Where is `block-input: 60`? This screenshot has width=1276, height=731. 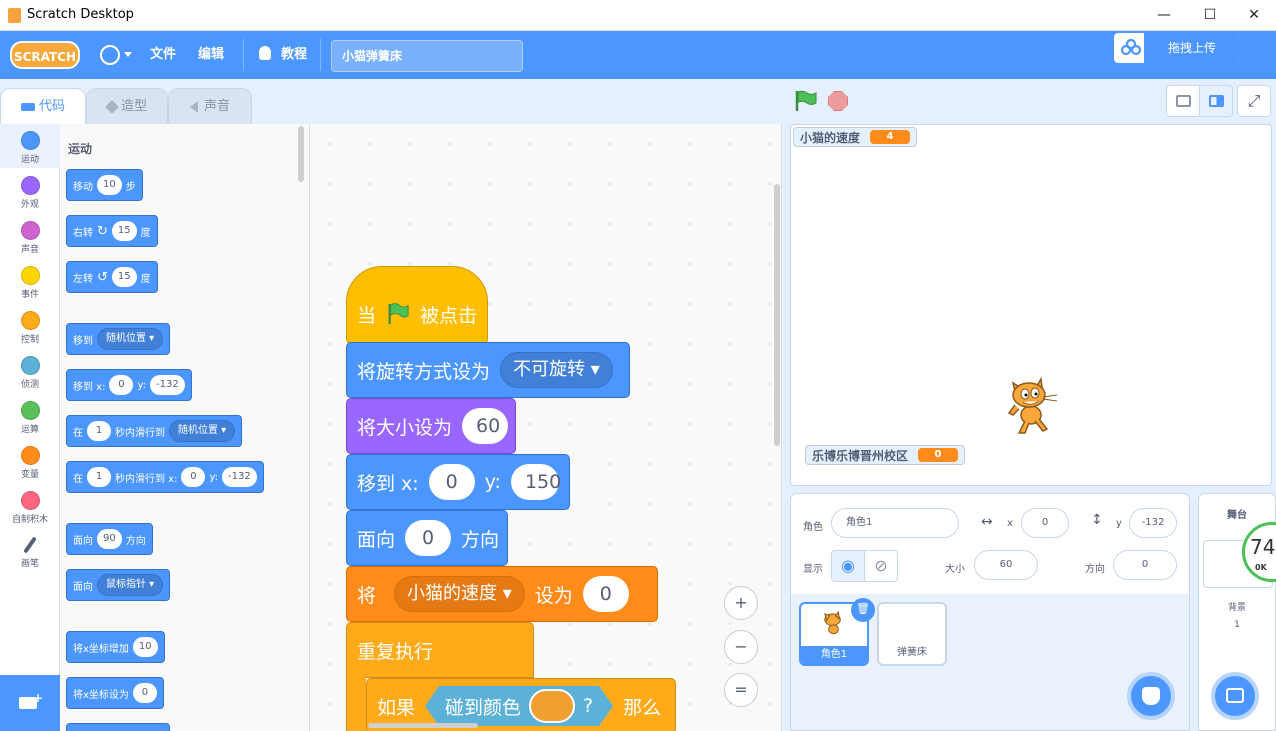
block-input: 60 is located at coordinates (485, 426).